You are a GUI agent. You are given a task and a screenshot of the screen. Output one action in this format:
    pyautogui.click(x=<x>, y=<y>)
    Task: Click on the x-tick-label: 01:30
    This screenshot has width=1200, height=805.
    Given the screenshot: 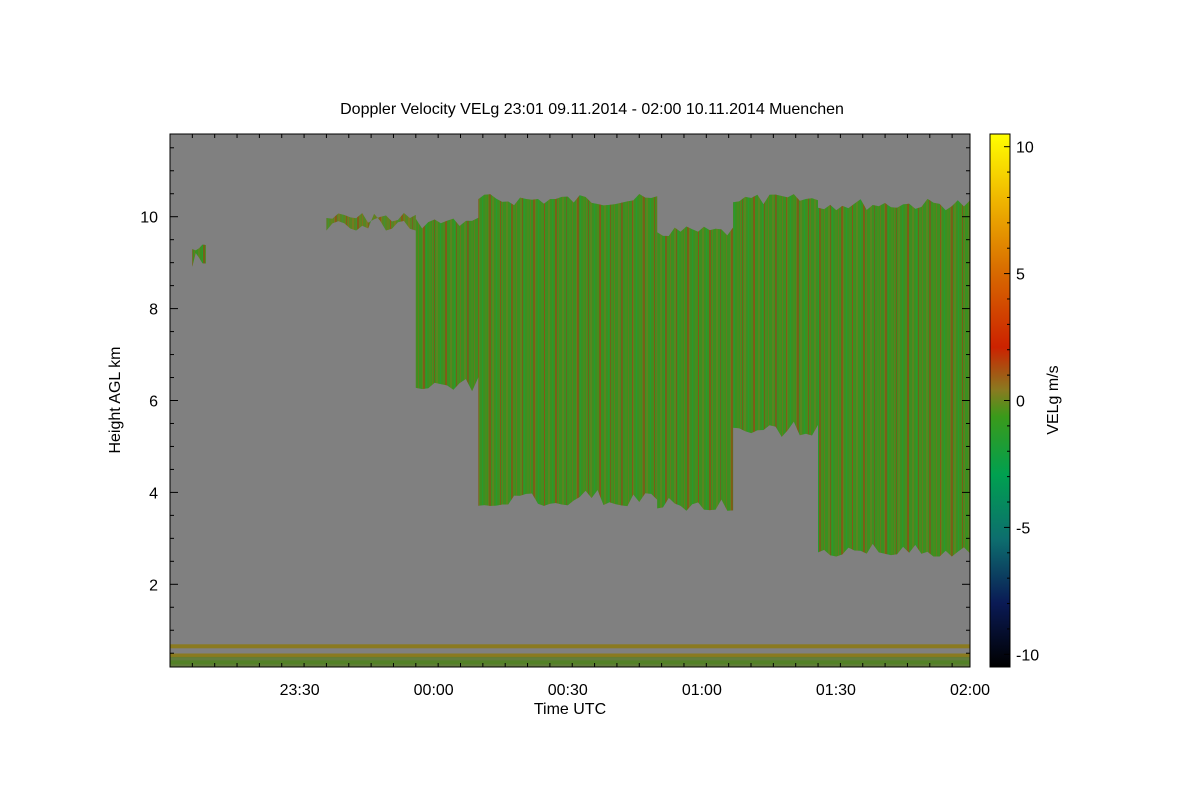 What is the action you would take?
    pyautogui.click(x=836, y=690)
    